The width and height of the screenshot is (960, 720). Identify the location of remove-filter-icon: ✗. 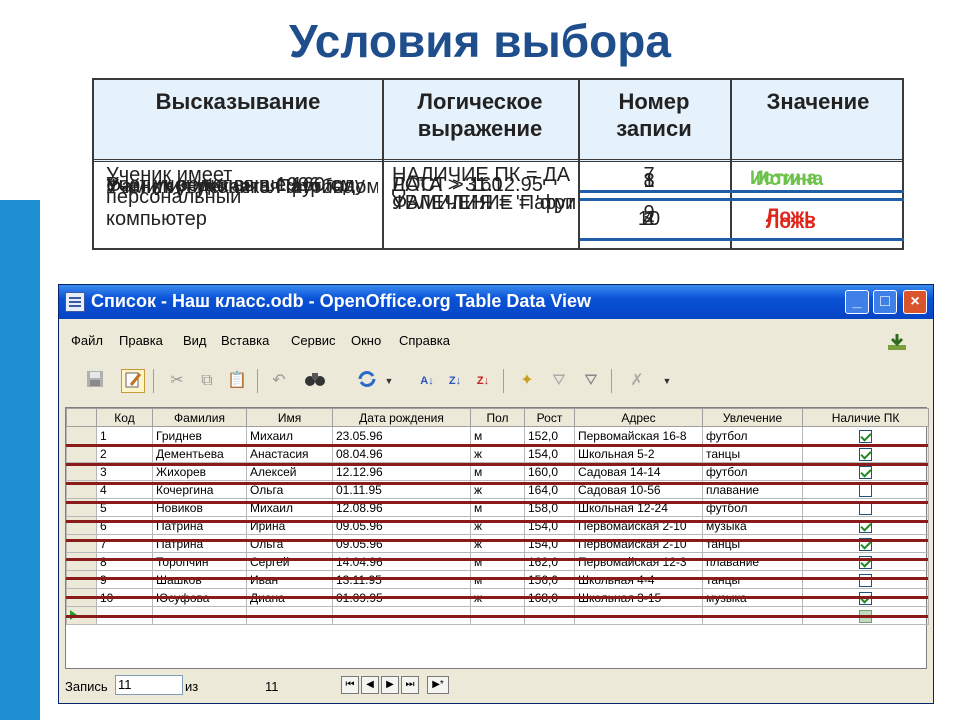
(637, 381).